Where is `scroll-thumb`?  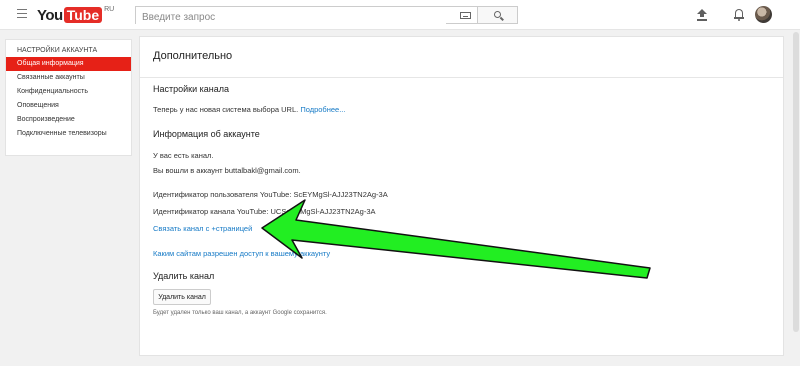 scroll-thumb is located at coordinates (796, 182).